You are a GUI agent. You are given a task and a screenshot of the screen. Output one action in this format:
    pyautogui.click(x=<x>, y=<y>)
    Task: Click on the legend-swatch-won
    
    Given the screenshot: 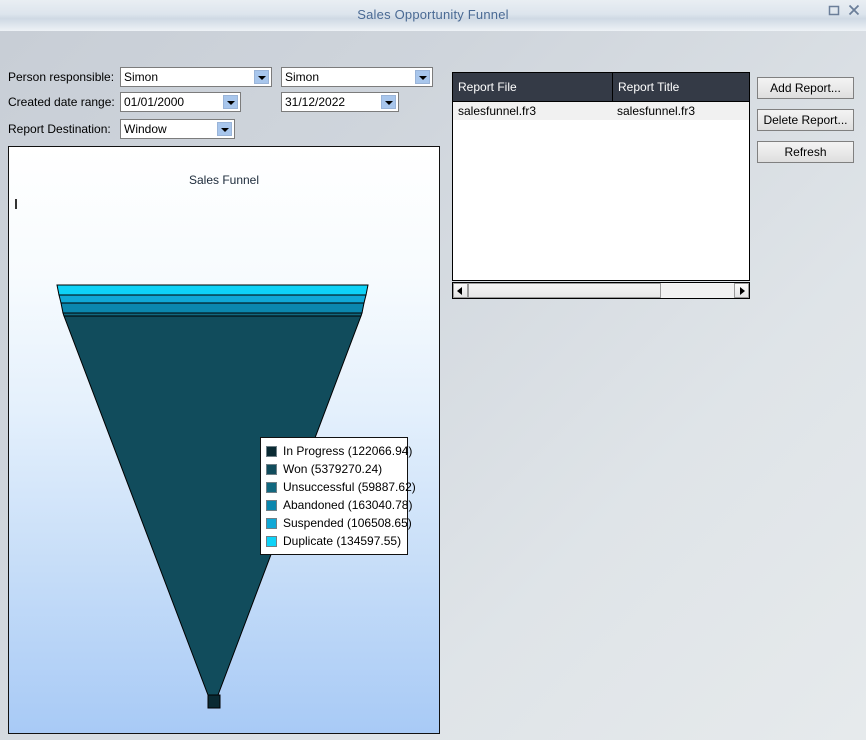 What is the action you would take?
    pyautogui.click(x=271, y=469)
    